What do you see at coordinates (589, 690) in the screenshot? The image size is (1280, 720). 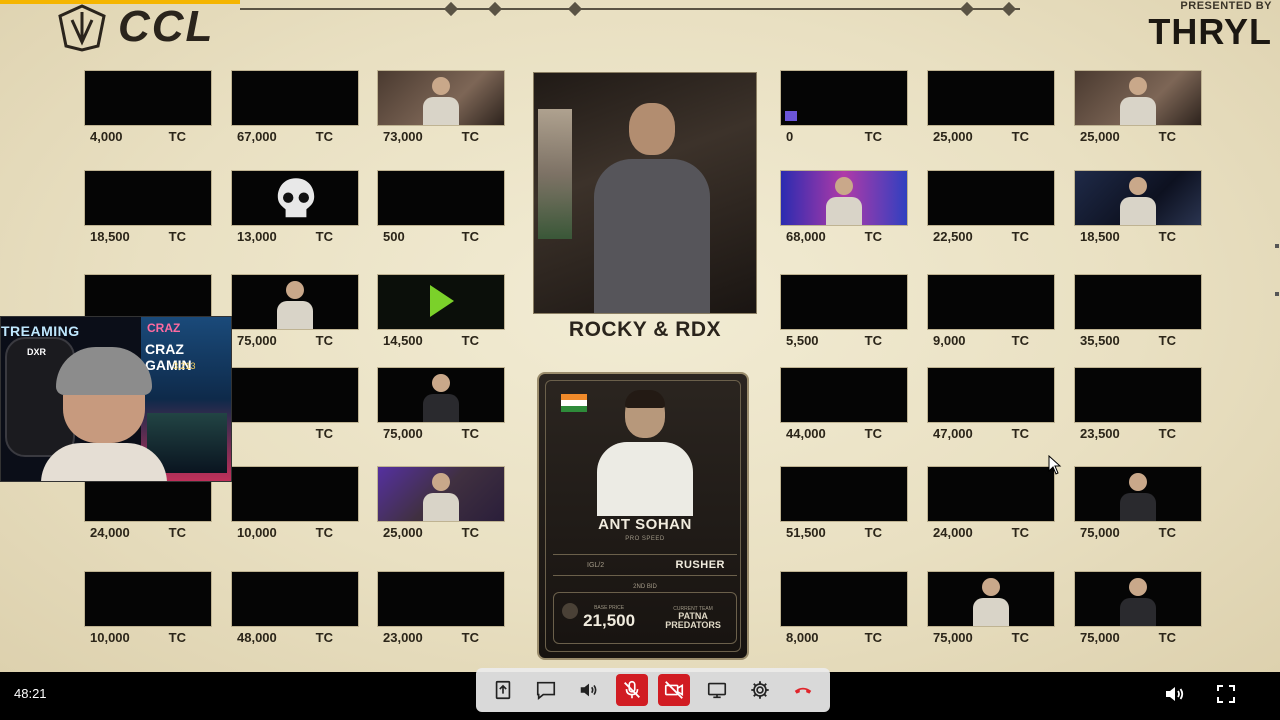 I see `speaker-button` at bounding box center [589, 690].